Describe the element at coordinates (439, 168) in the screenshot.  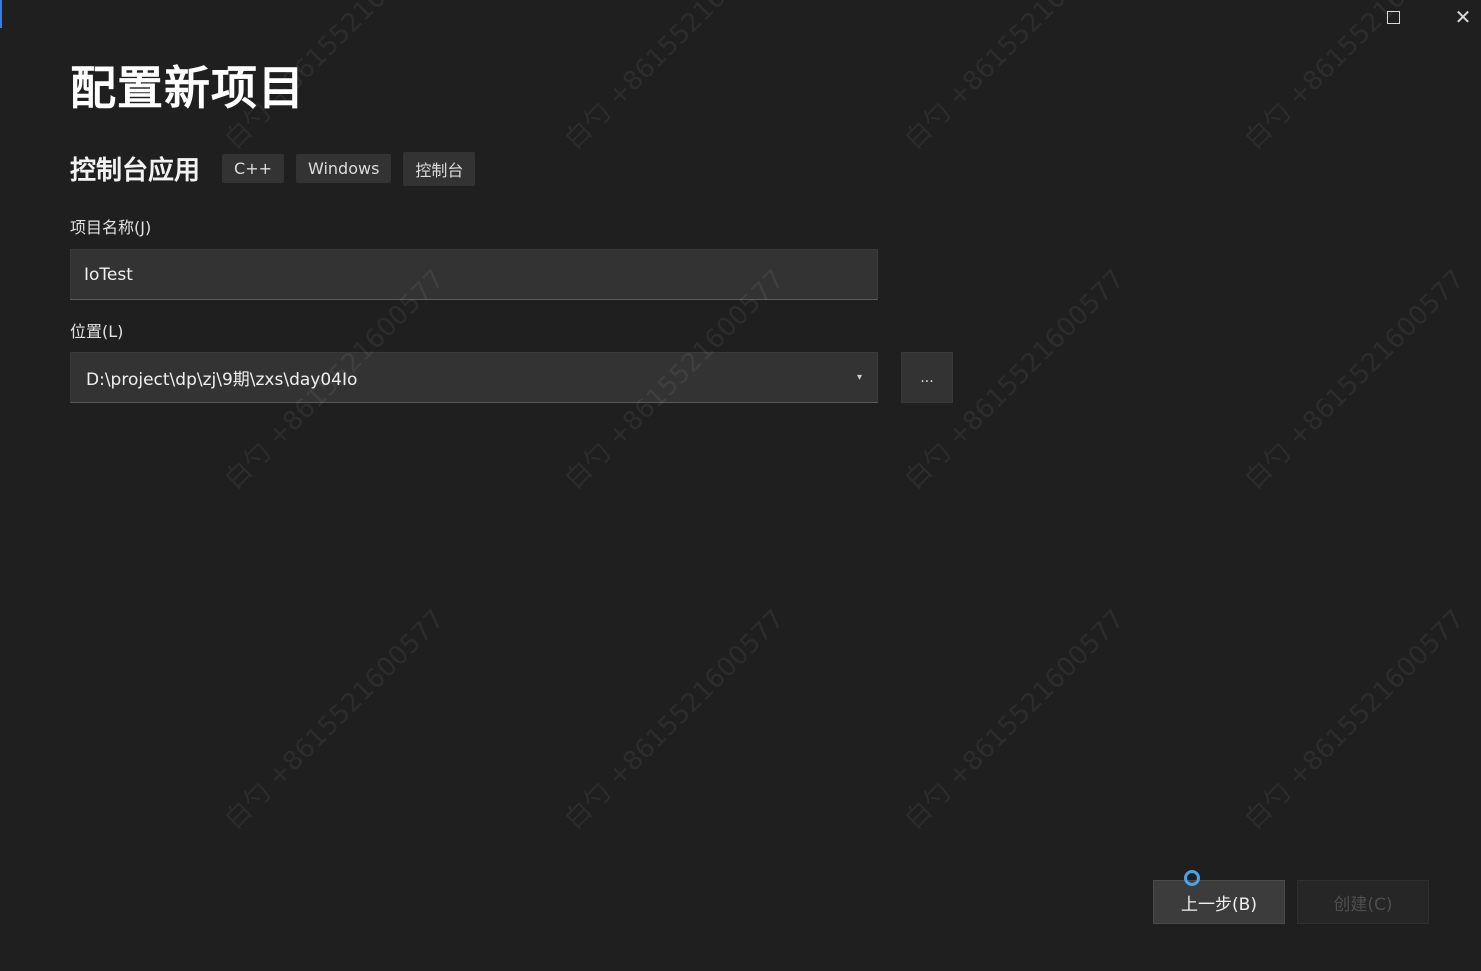
I see `tag-project-type: 控制台` at that location.